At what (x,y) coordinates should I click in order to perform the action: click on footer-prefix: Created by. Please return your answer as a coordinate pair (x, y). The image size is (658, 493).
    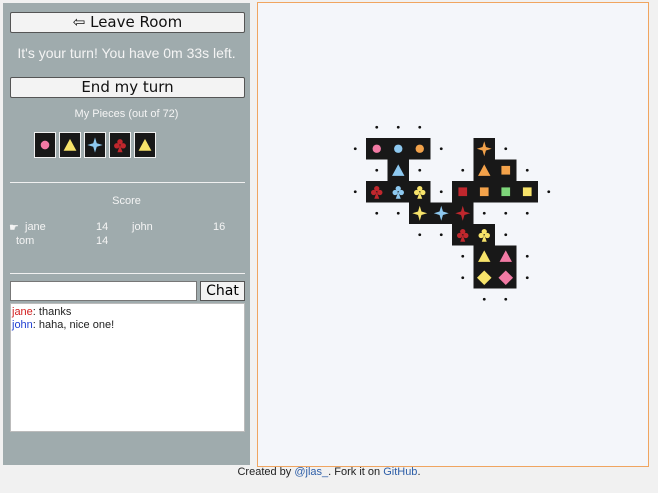
    Looking at the image, I should click on (266, 472).